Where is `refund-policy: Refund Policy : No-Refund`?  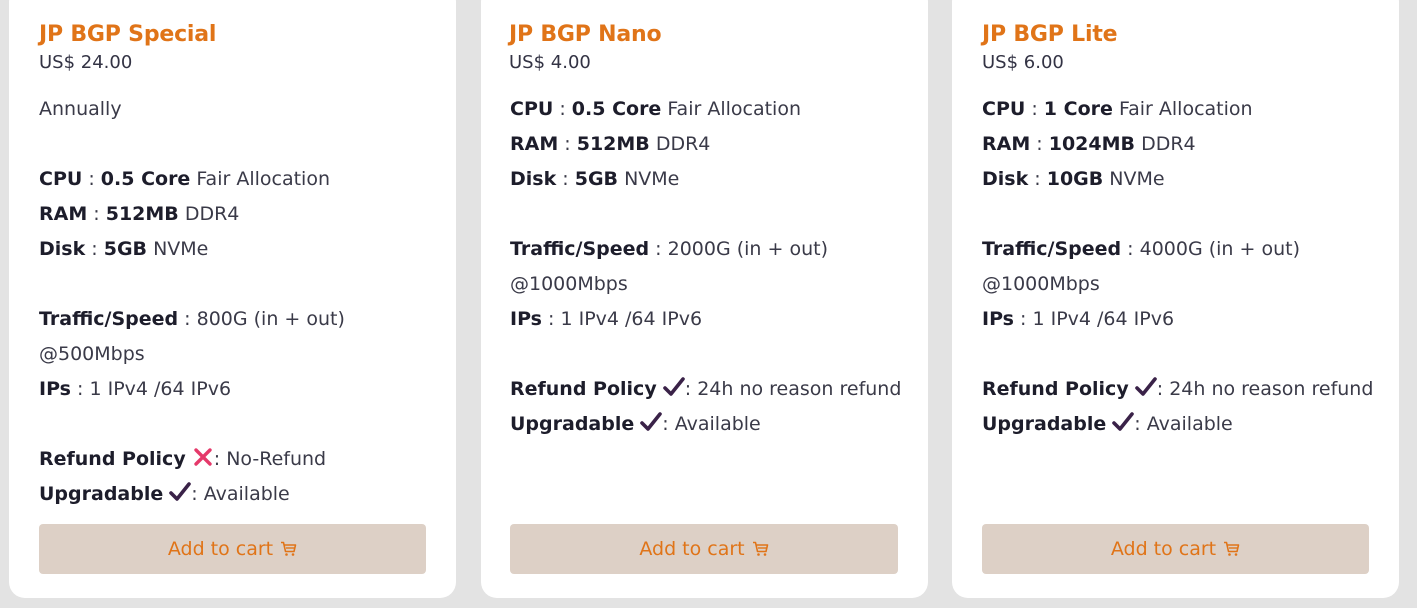 refund-policy: Refund Policy : No-Refund is located at coordinates (183, 459).